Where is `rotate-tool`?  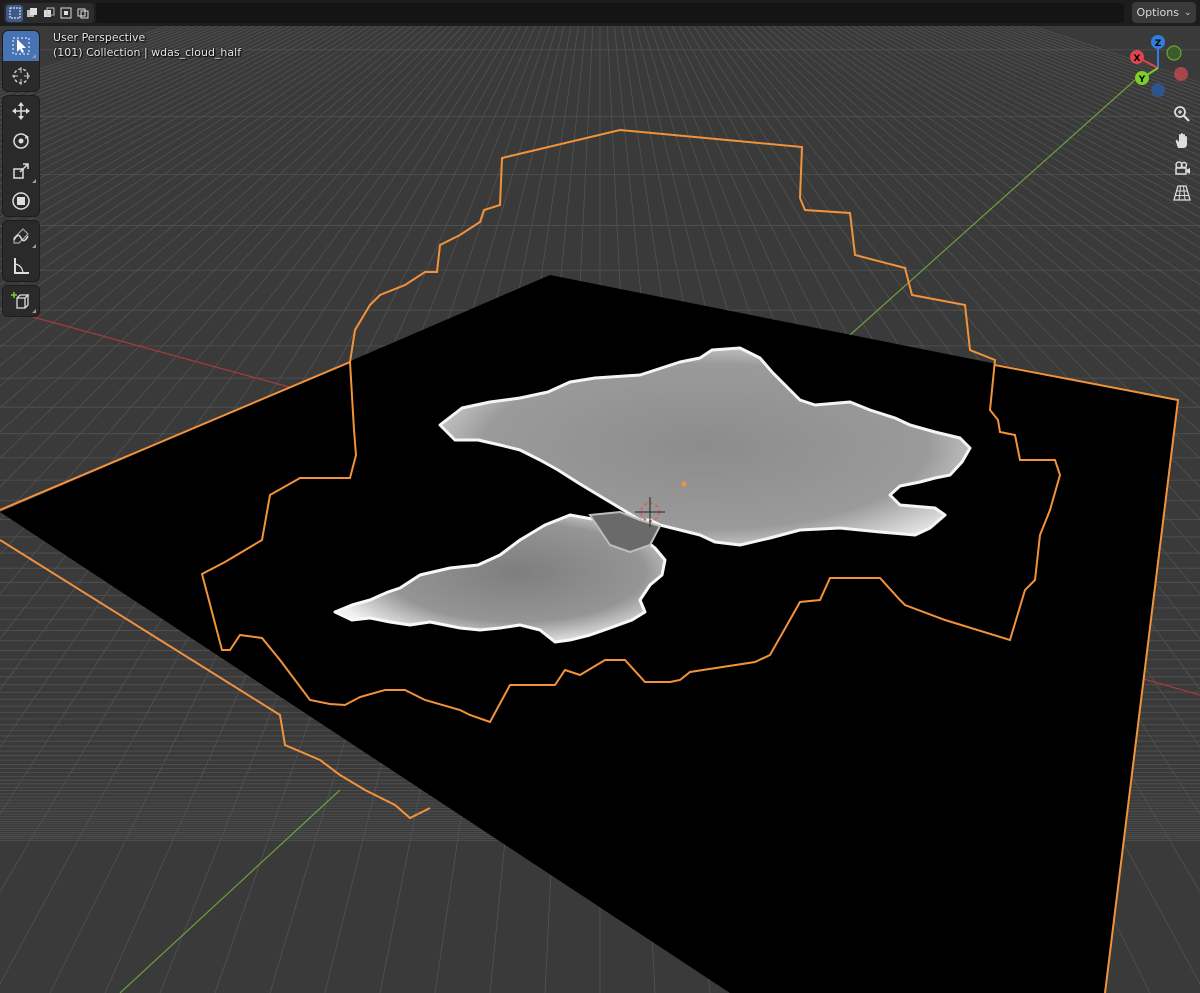 rotate-tool is located at coordinates (21, 141).